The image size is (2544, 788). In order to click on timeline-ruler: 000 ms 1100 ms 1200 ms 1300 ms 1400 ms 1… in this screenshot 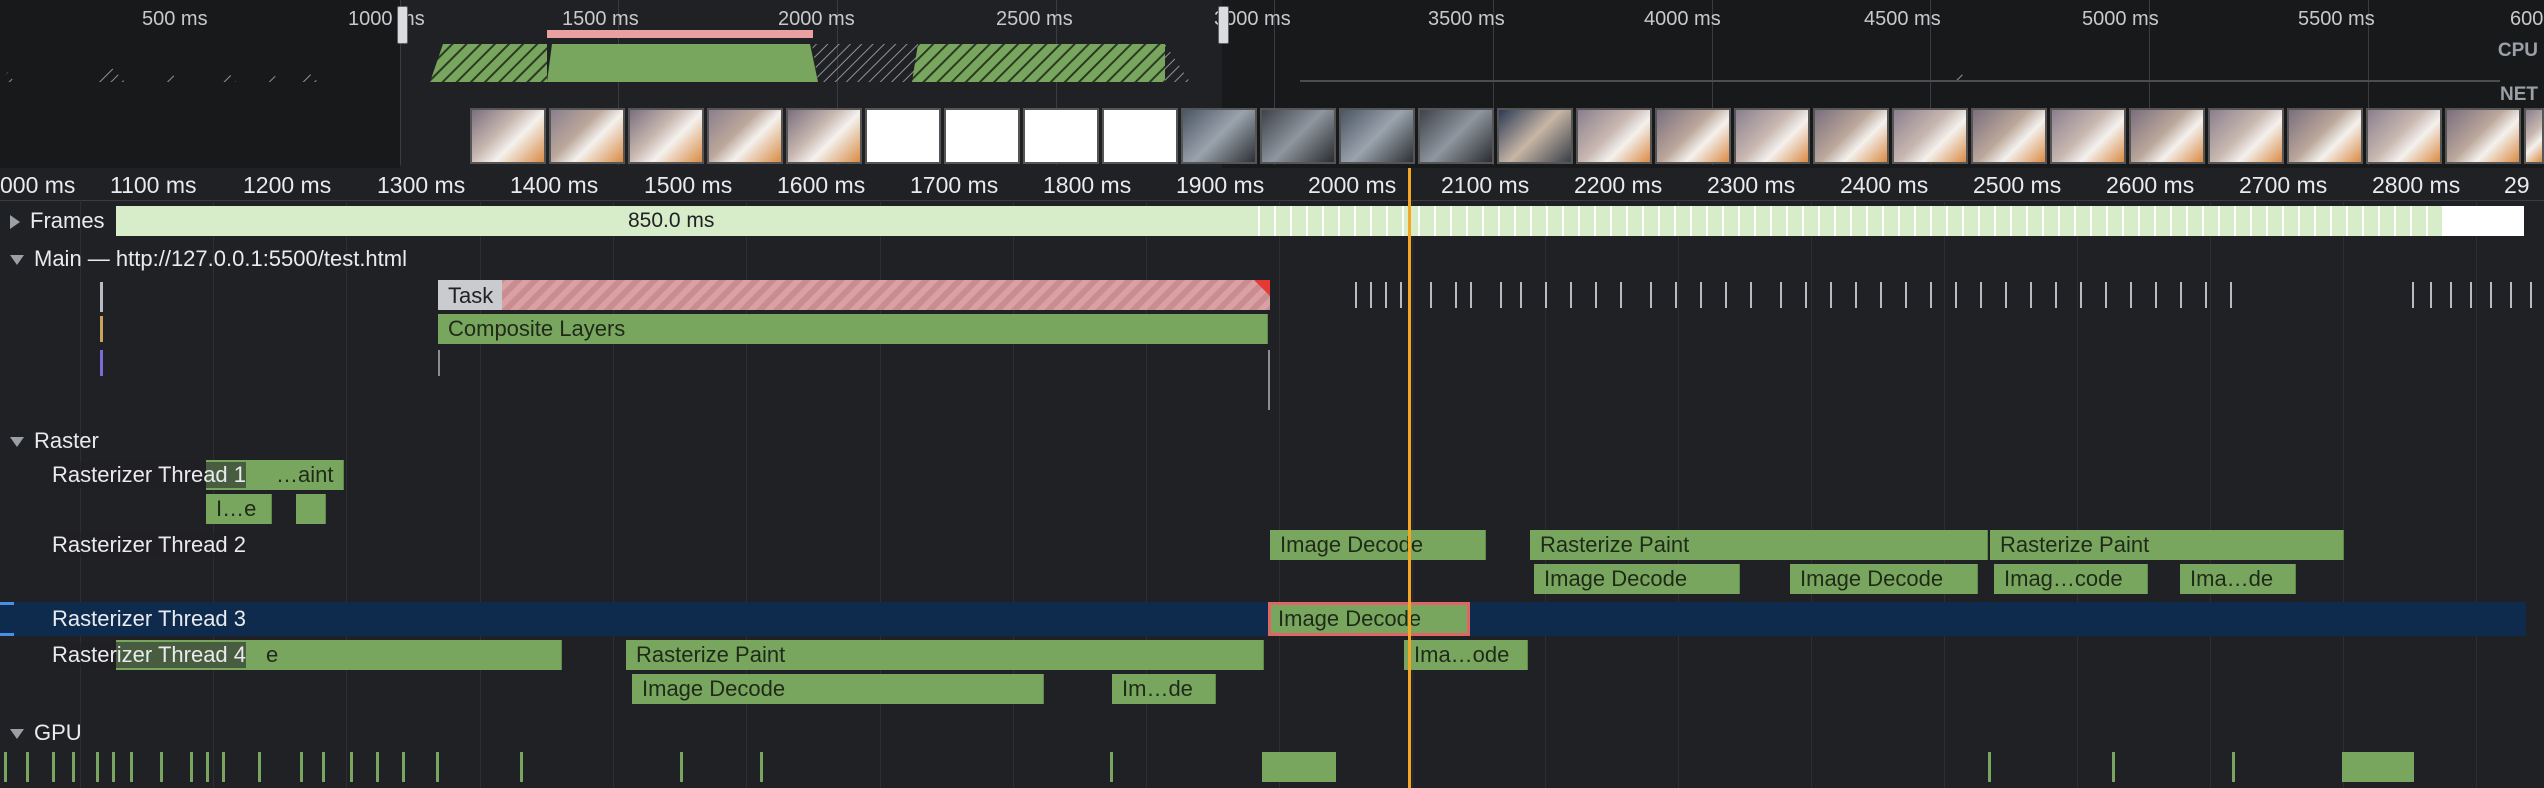, I will do `click(1272, 184)`.